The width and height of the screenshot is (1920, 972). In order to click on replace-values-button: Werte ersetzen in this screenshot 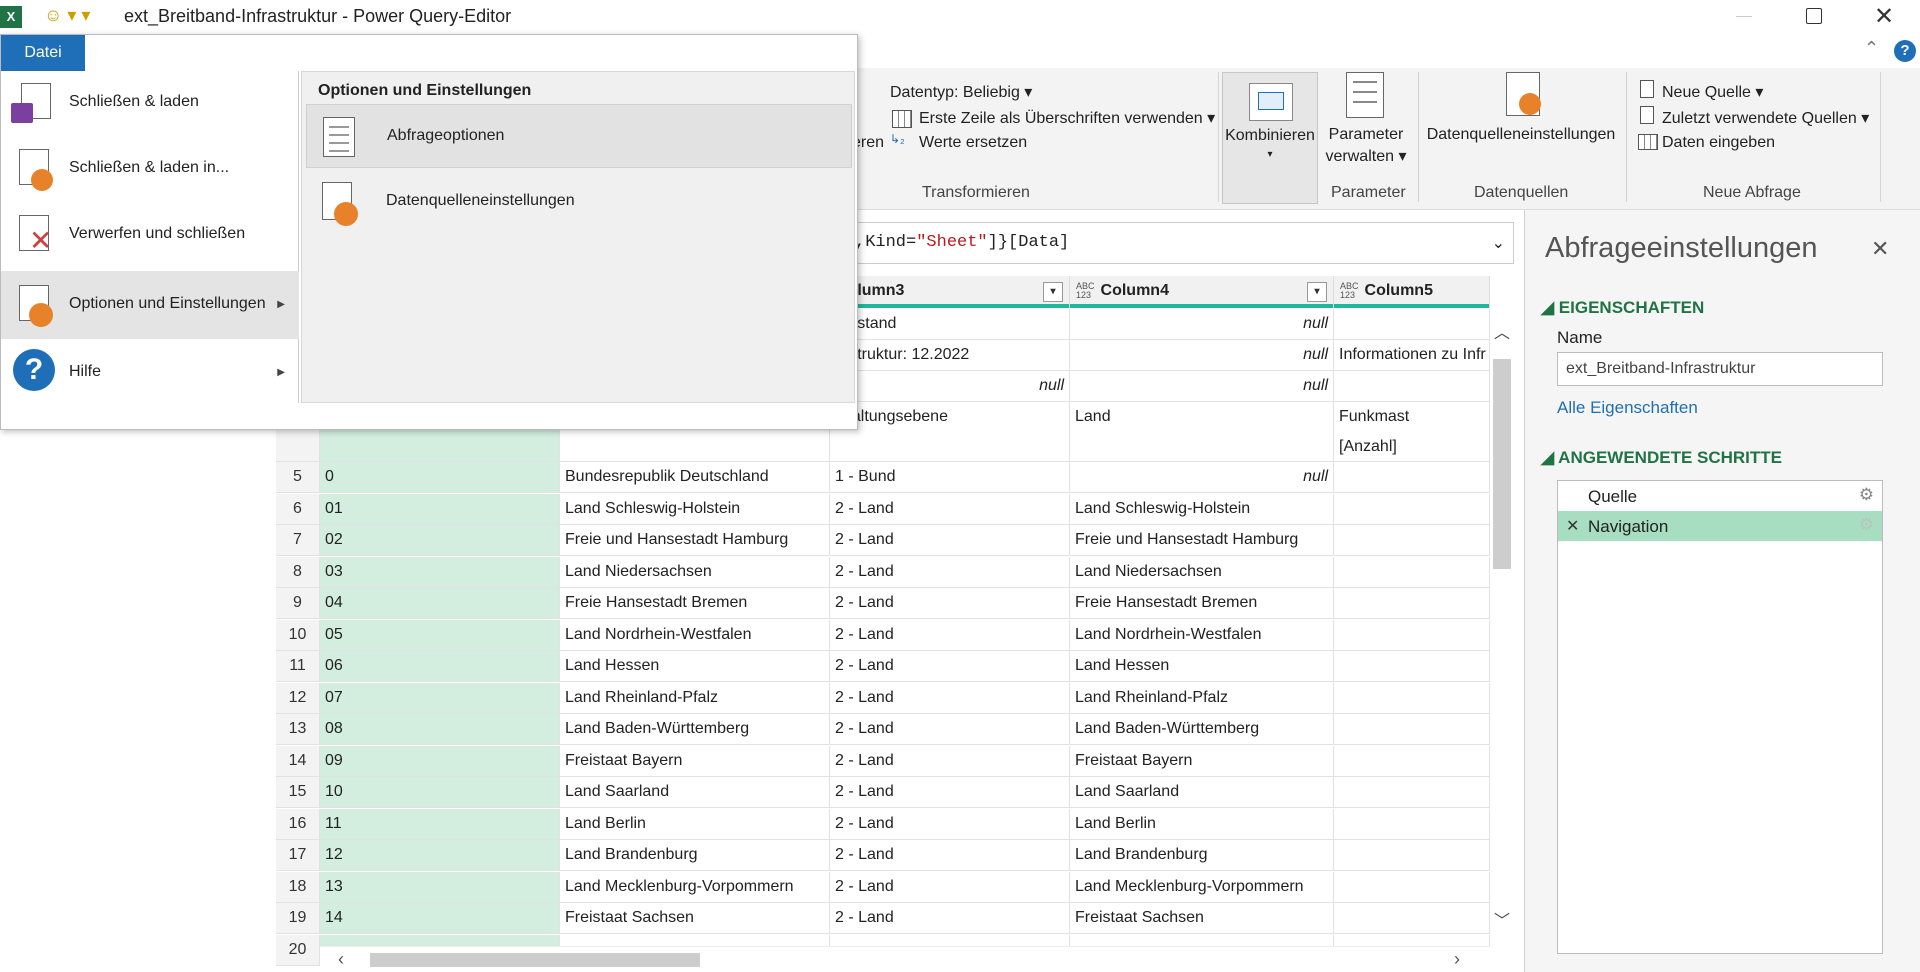, I will do `click(973, 143)`.